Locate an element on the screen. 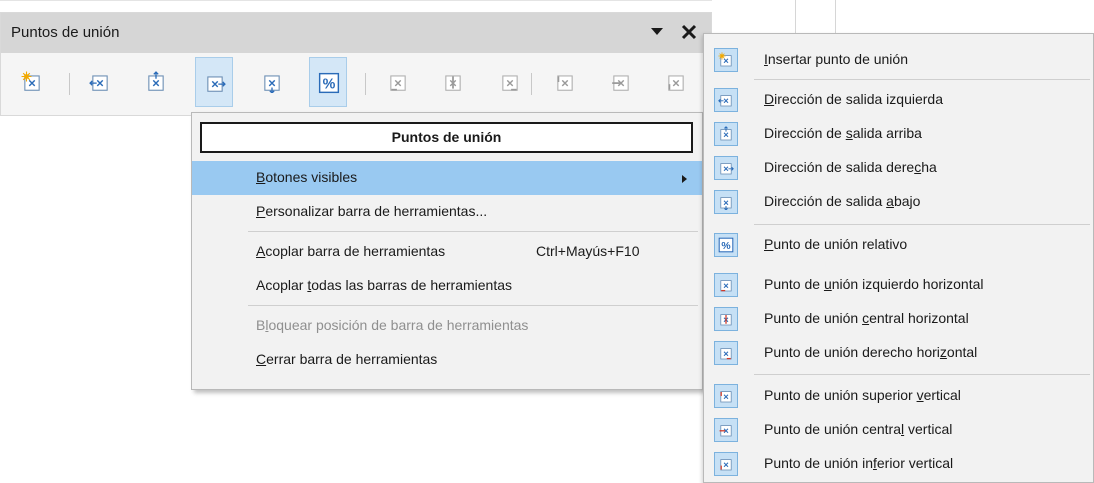 This screenshot has width=1094, height=483. submenu-item: Dirección de salida derecha is located at coordinates (898, 168).